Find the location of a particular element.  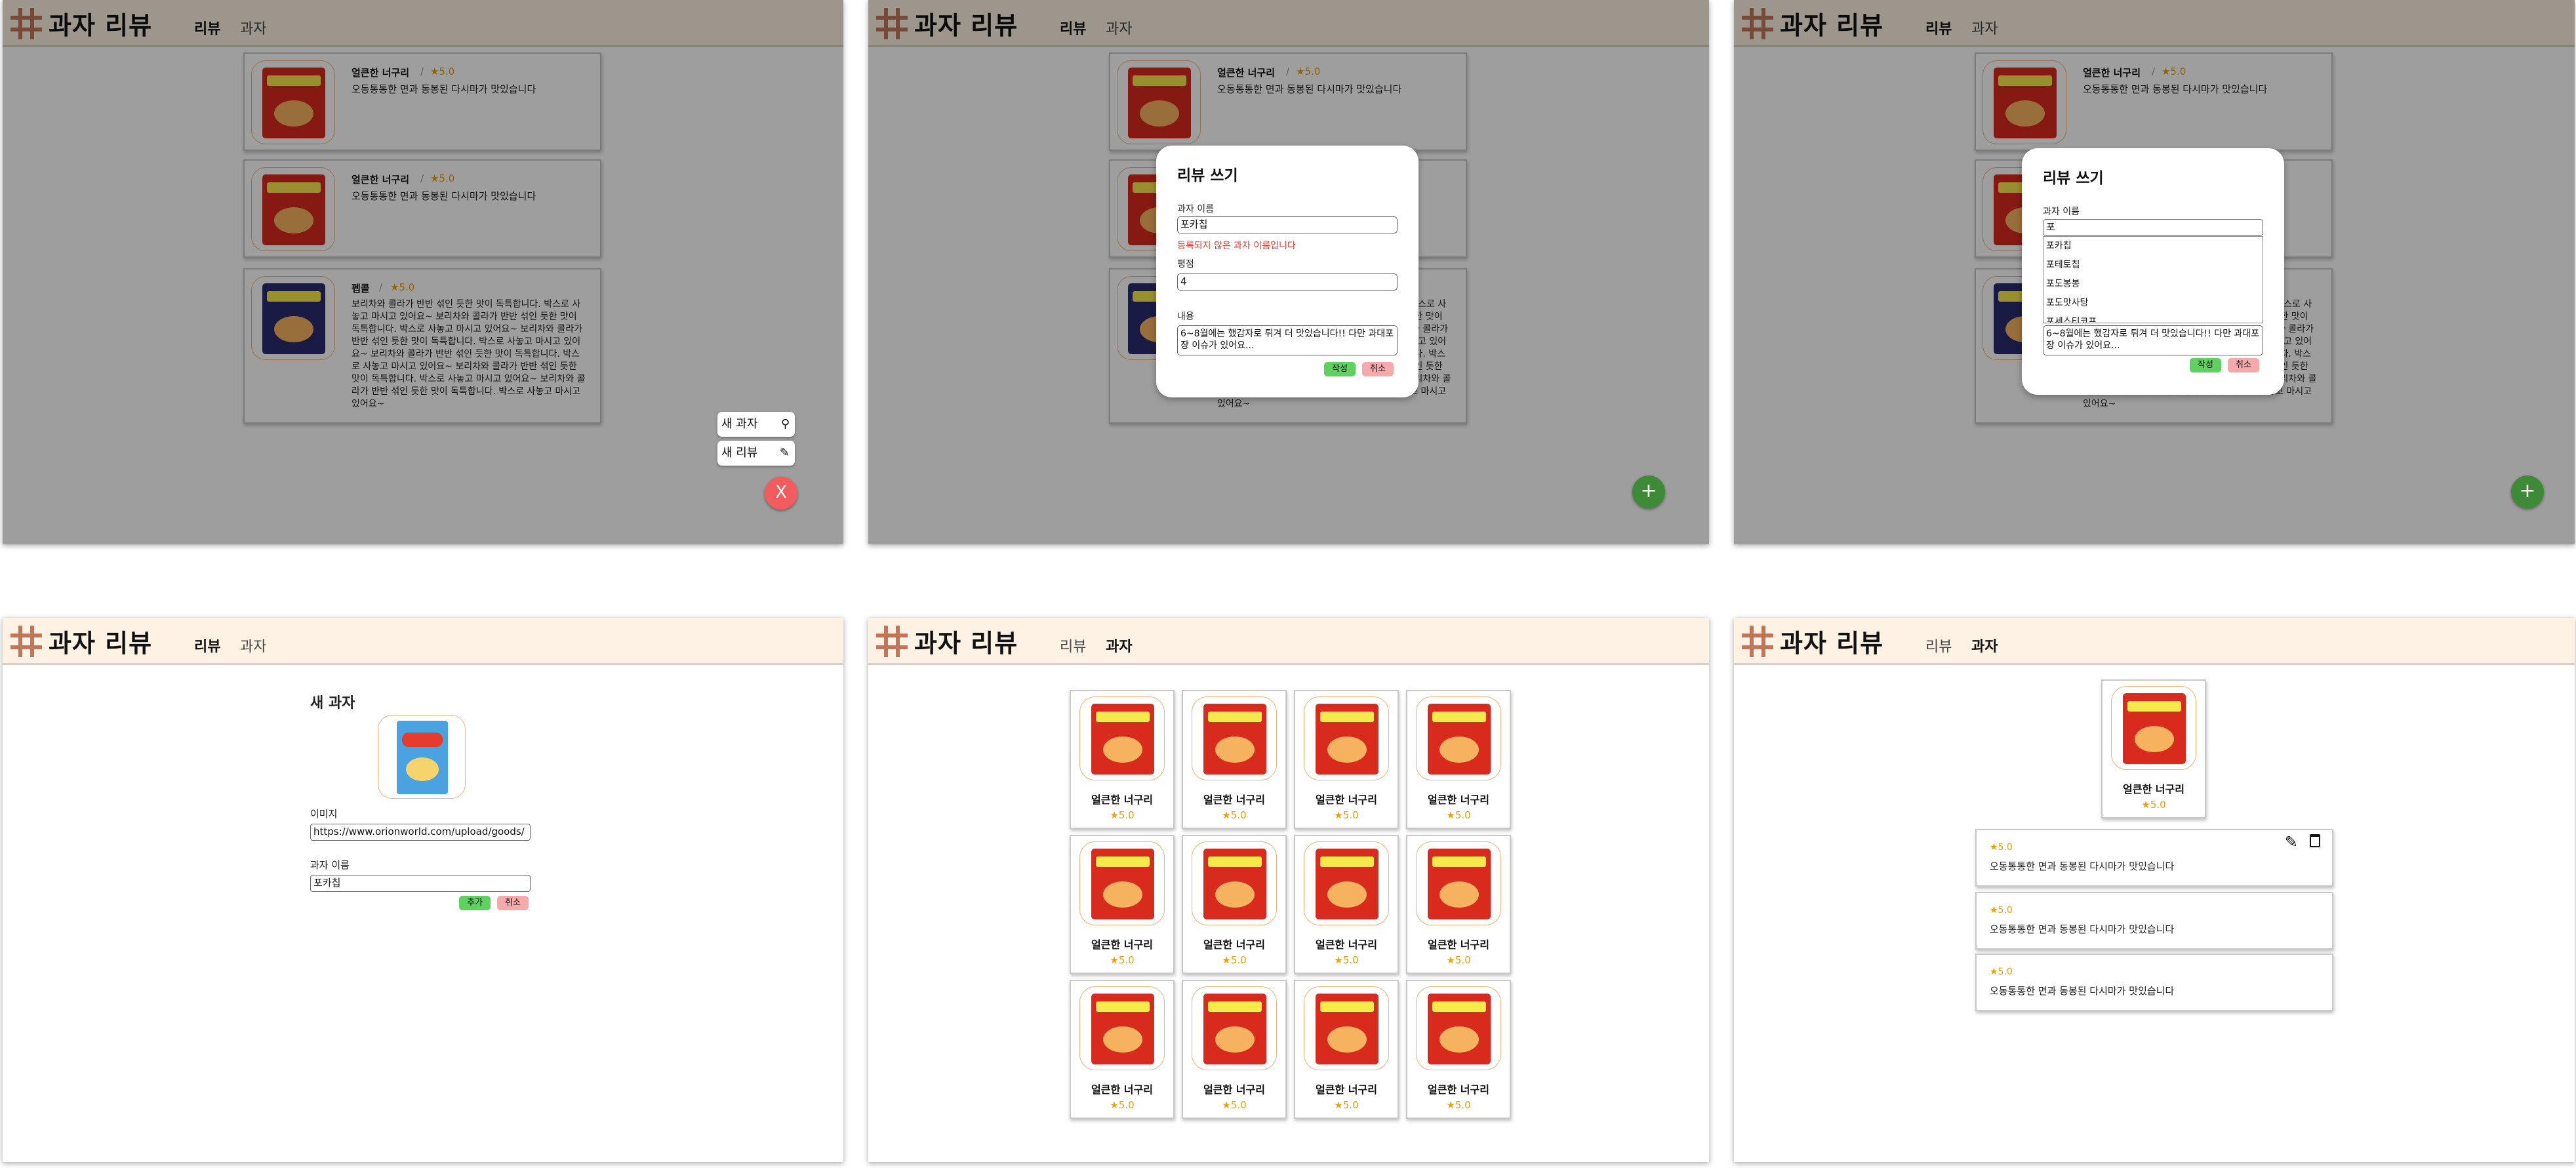

content-label: 내용 is located at coordinates (1185, 317).